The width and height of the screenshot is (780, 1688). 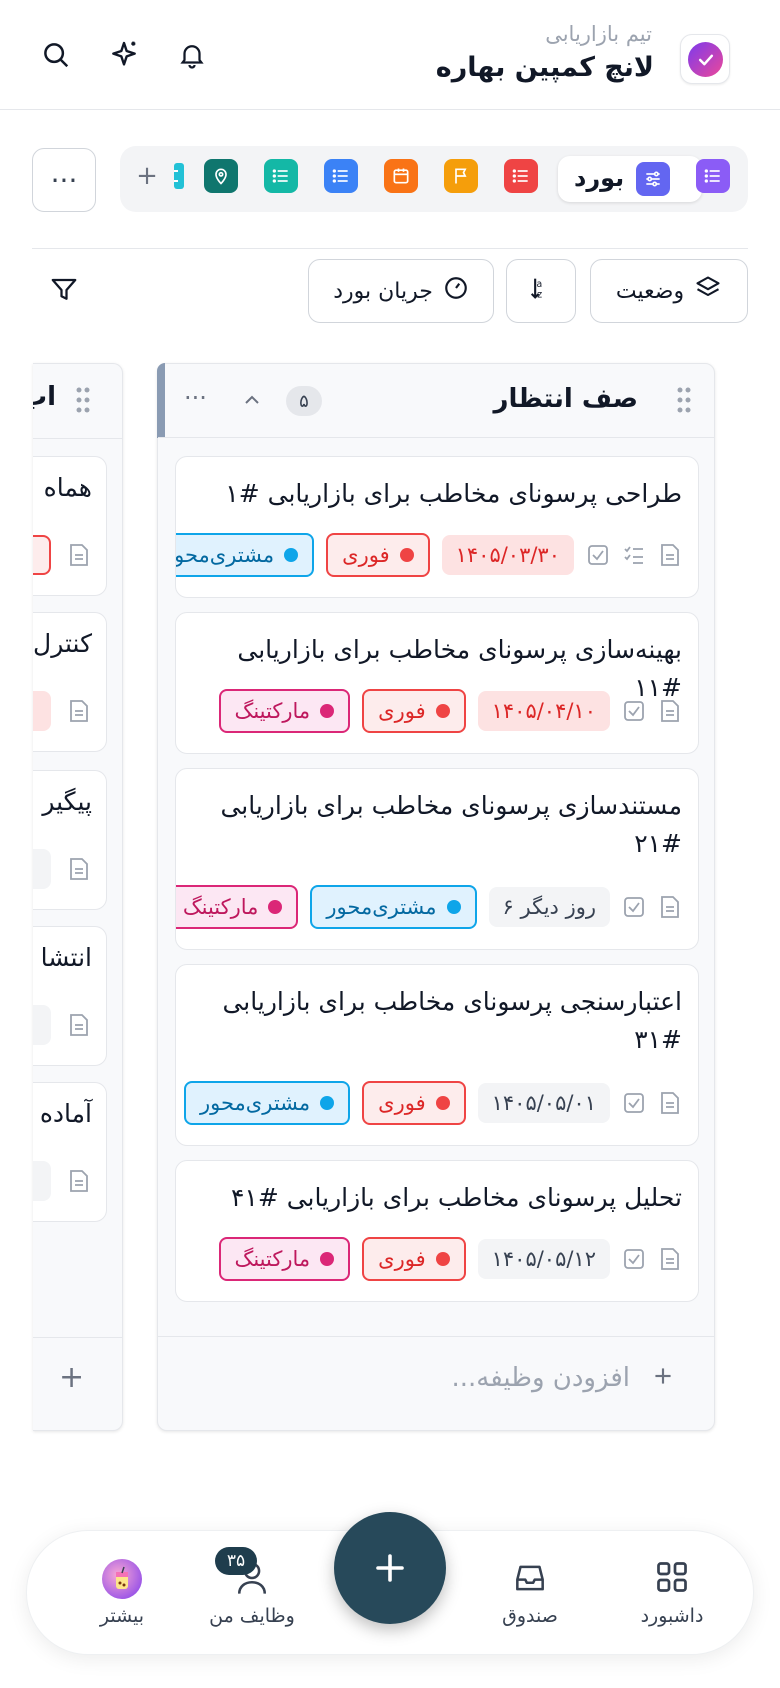 I want to click on team-name: تیم بازاریابی, so click(x=598, y=34).